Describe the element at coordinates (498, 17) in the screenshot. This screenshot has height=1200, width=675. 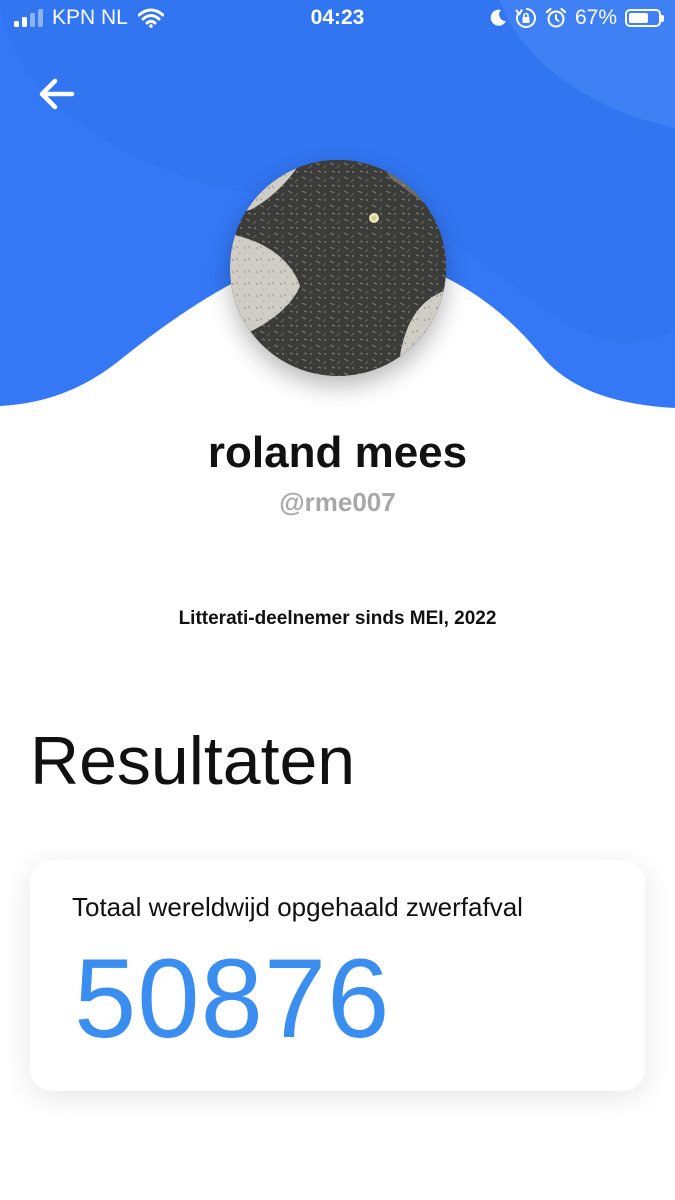
I see `moon-icon` at that location.